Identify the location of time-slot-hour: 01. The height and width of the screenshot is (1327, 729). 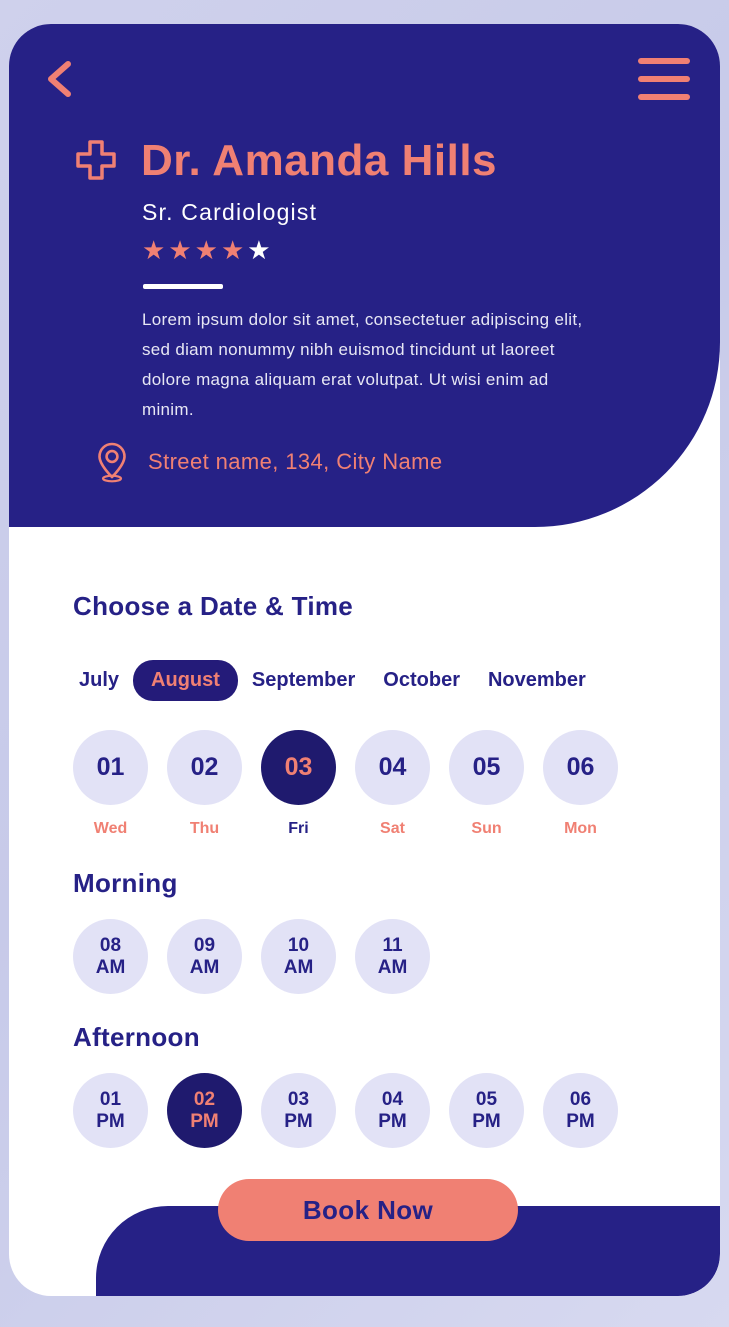
(110, 1099).